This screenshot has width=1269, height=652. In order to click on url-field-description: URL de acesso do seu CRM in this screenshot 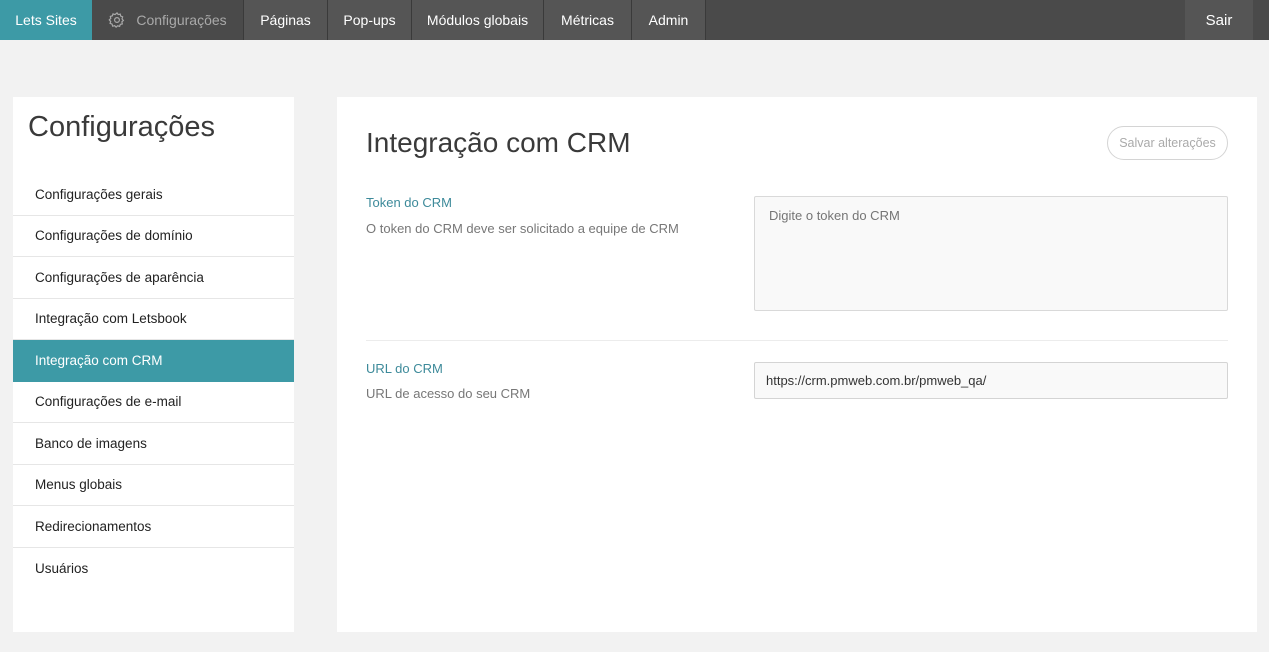, I will do `click(448, 393)`.